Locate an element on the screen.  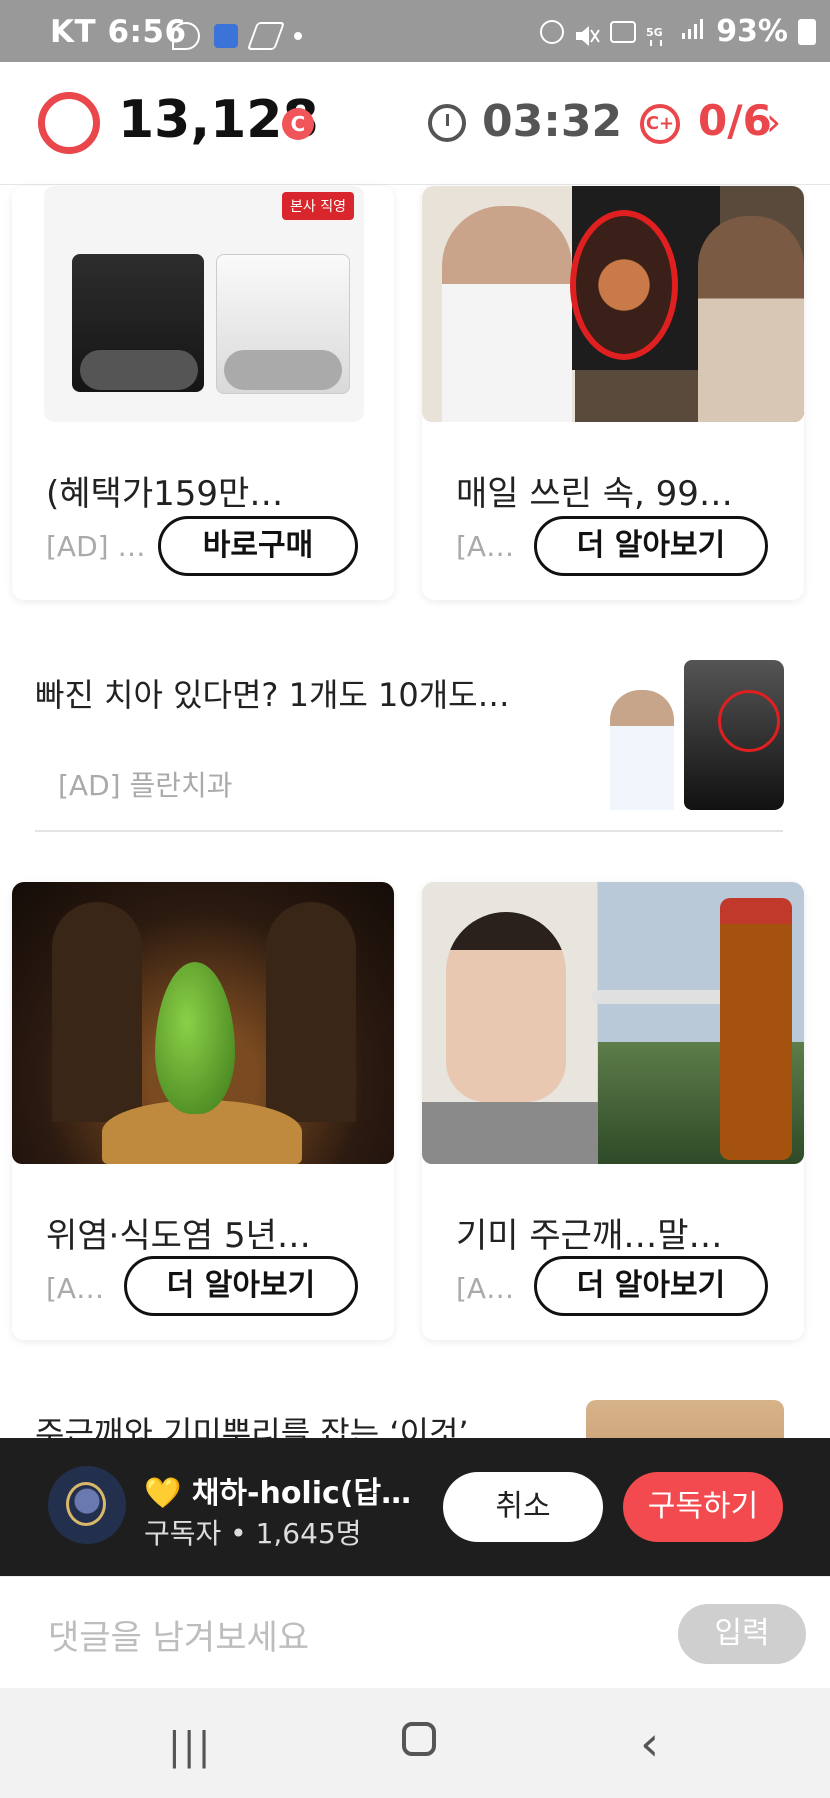
implant-highlight is located at coordinates (749, 721).